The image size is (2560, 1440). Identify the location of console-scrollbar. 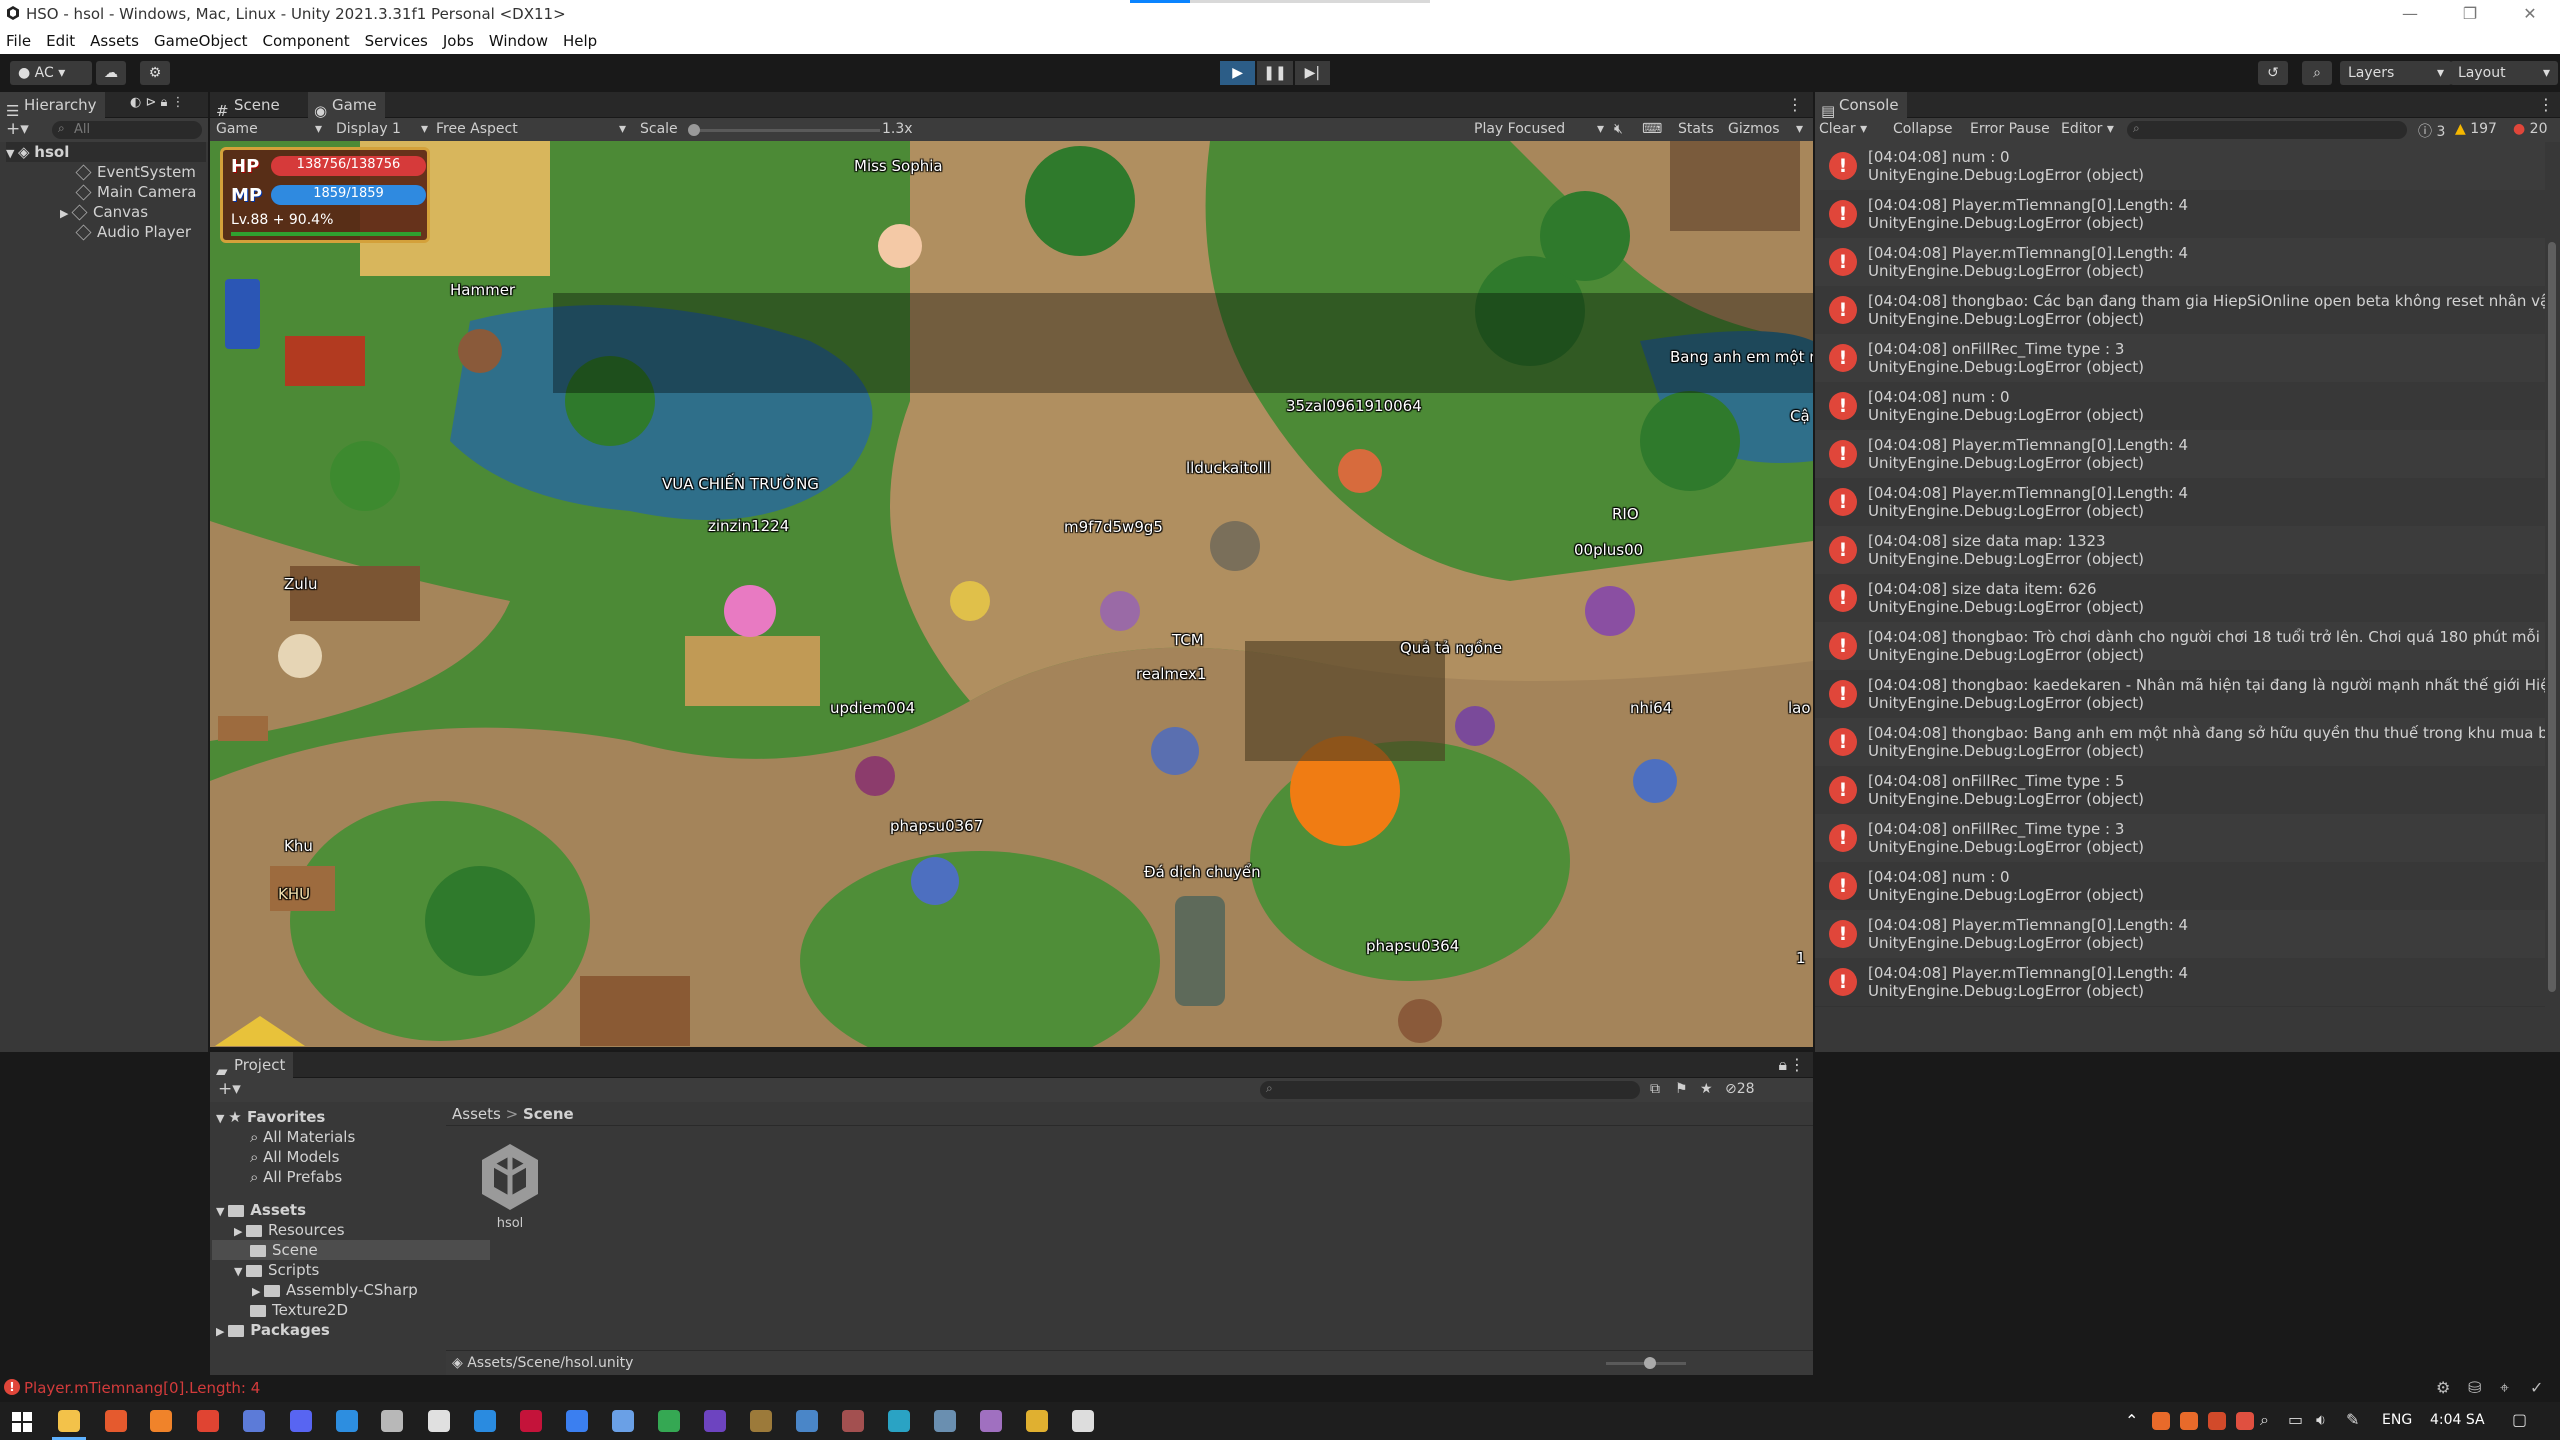
(2552, 617).